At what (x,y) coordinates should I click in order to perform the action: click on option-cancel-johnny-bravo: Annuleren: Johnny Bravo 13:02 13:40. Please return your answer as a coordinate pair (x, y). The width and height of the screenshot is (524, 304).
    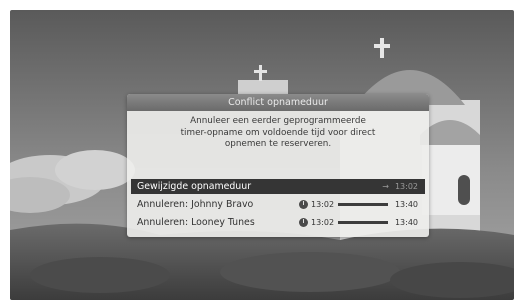
    Looking at the image, I should click on (278, 204).